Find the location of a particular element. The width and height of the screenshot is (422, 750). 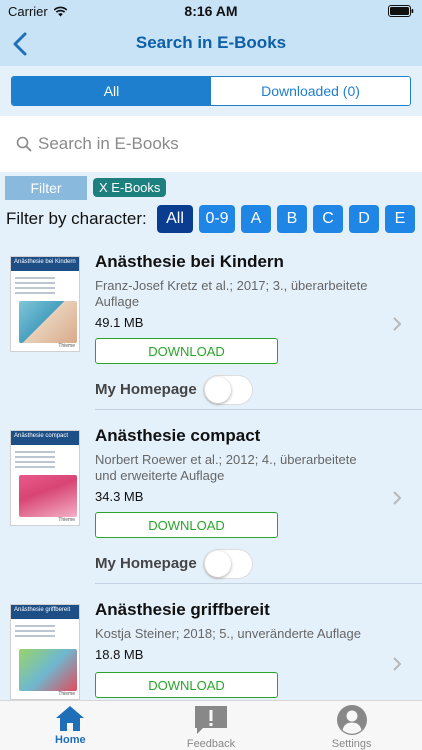

search-icon is located at coordinates (24, 144).